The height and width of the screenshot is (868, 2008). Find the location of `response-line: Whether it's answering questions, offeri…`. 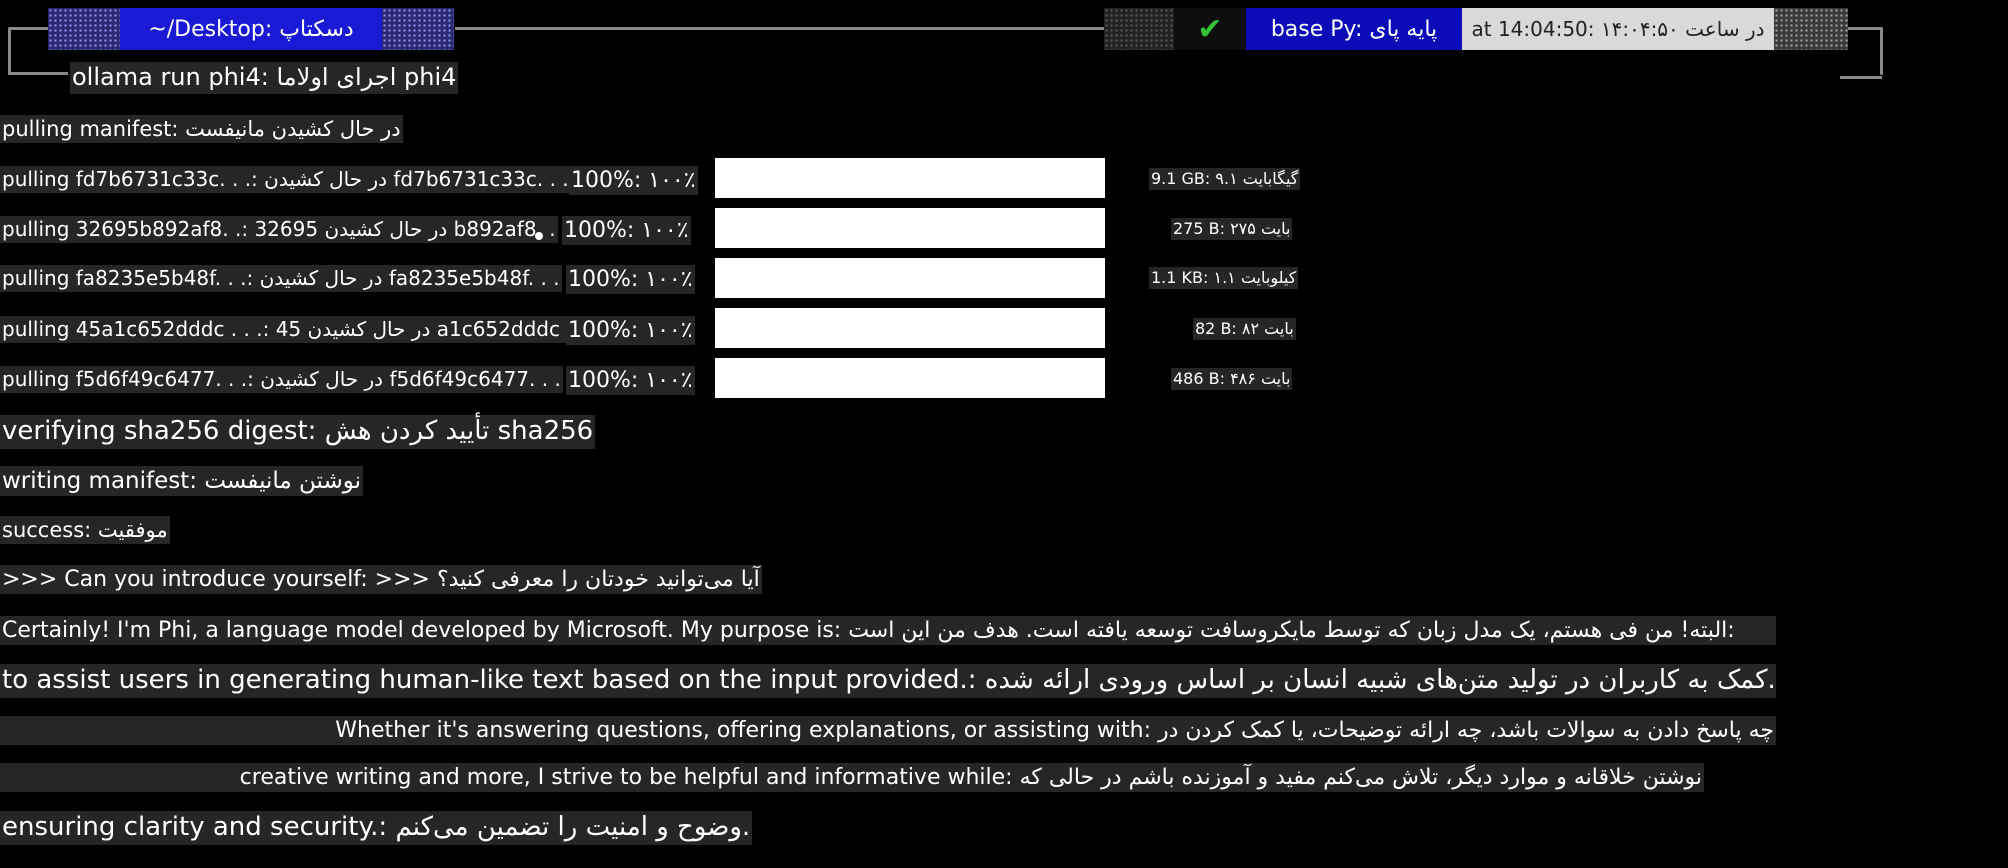

response-line: Whether it's answering questions, offeri… is located at coordinates (888, 731).